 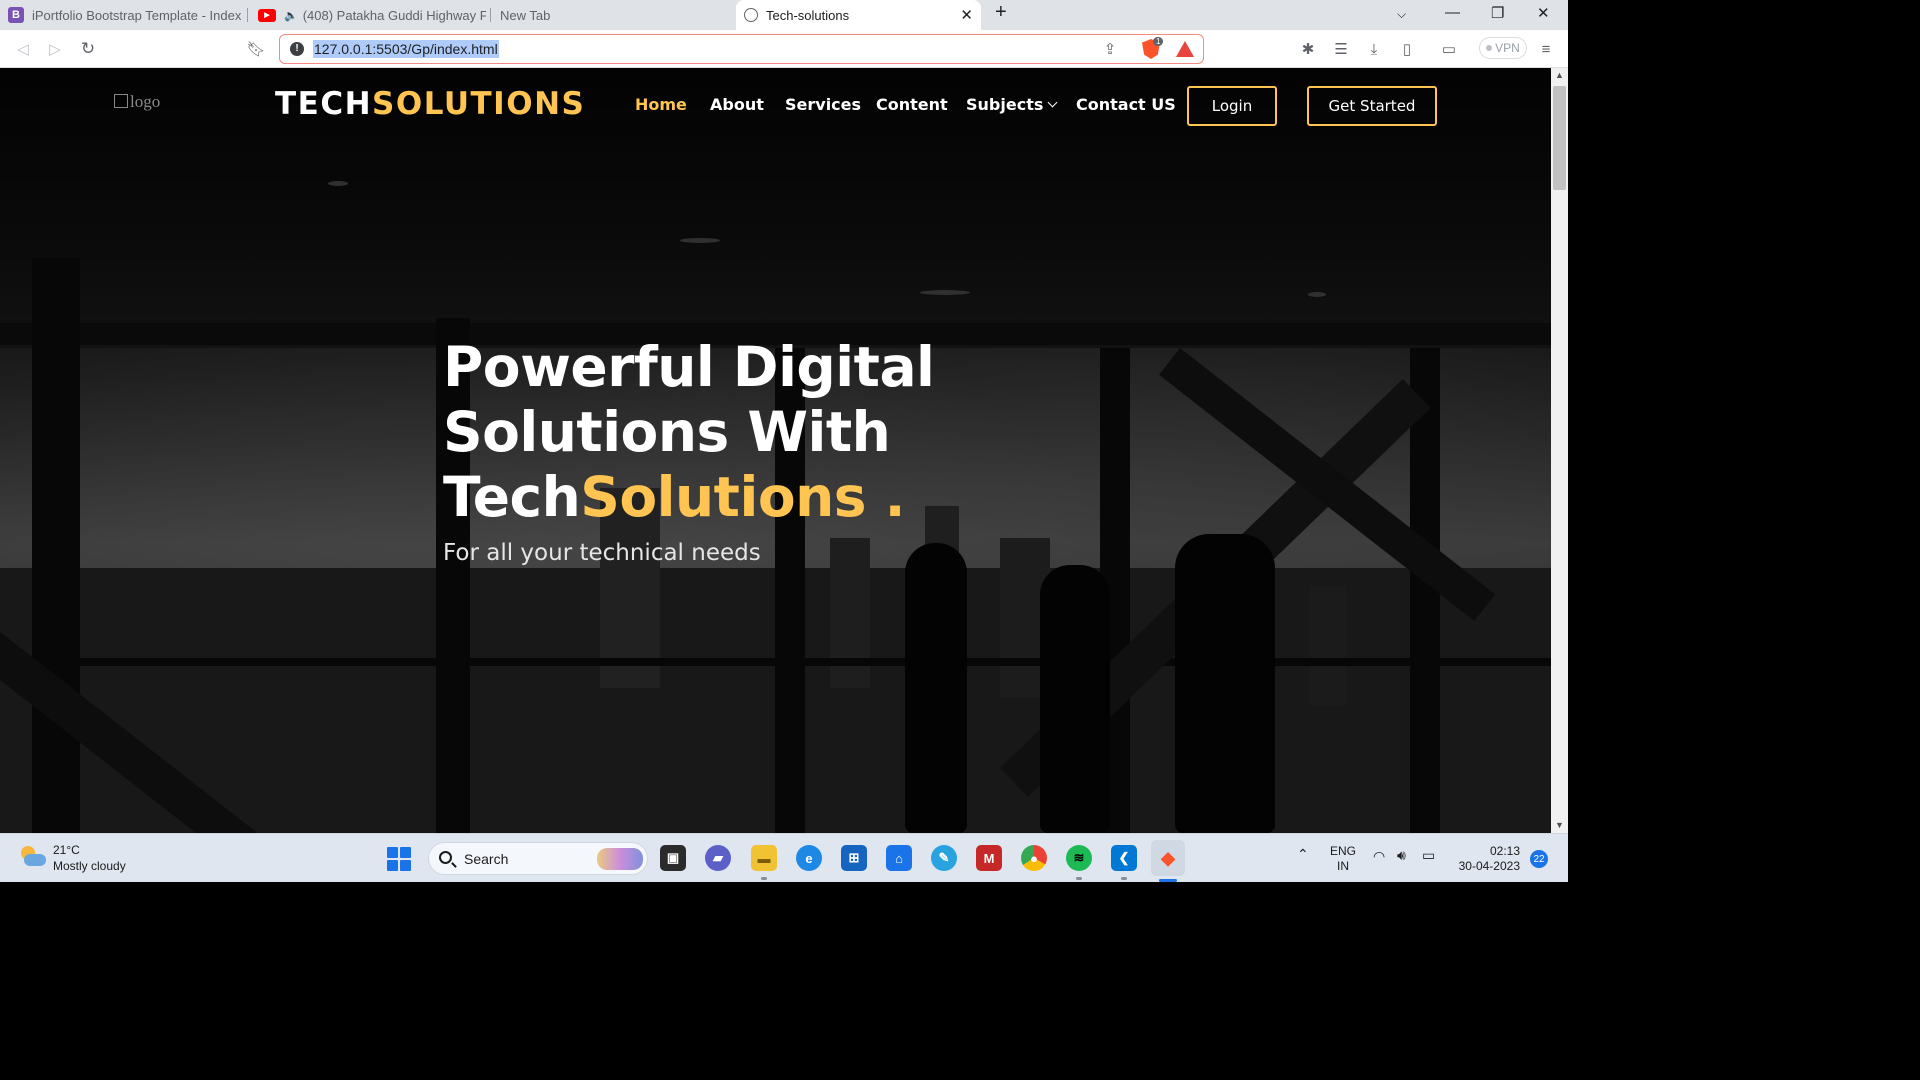 What do you see at coordinates (23, 49) in the screenshot?
I see `back-icon: ◁` at bounding box center [23, 49].